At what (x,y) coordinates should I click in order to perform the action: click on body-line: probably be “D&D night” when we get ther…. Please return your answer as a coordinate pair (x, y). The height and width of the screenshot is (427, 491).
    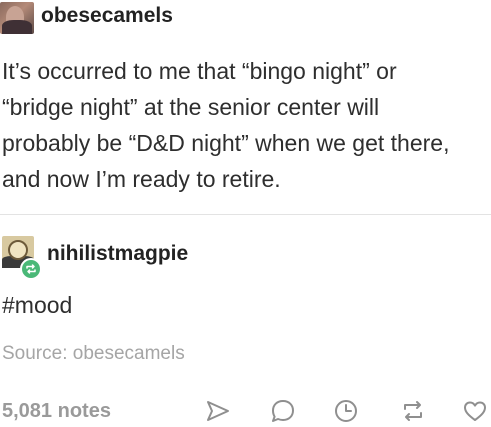
    Looking at the image, I should click on (226, 143).